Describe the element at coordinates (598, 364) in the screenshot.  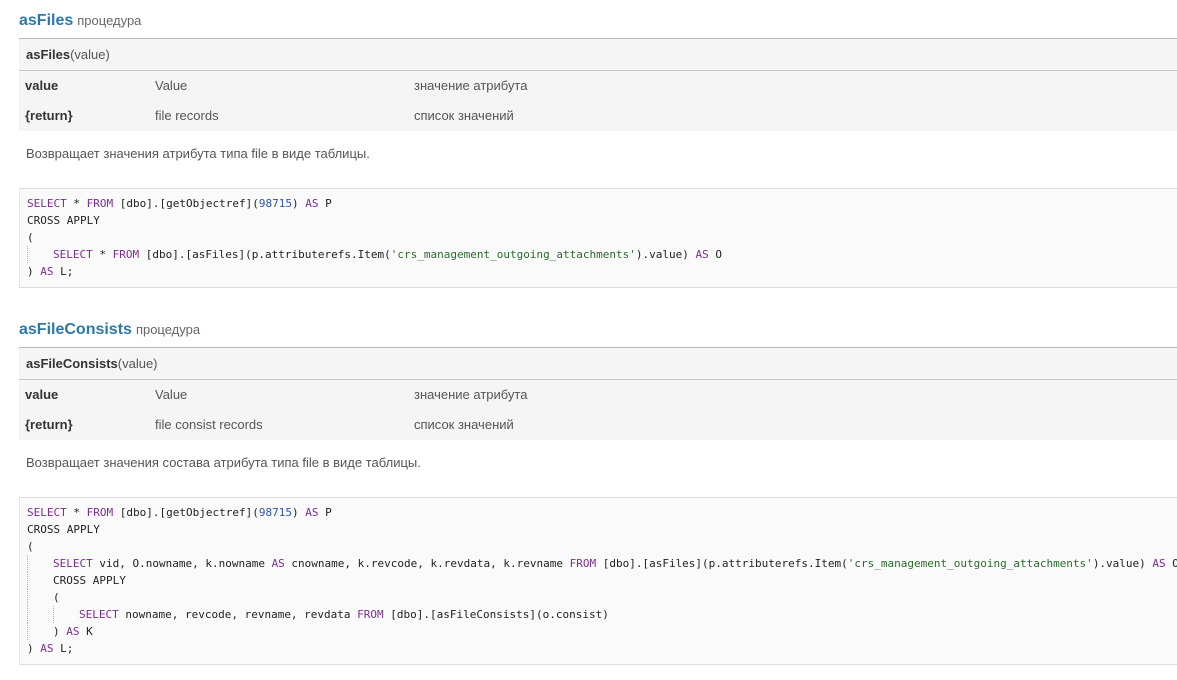
I see `signature-row: asFileConsists(value)` at that location.